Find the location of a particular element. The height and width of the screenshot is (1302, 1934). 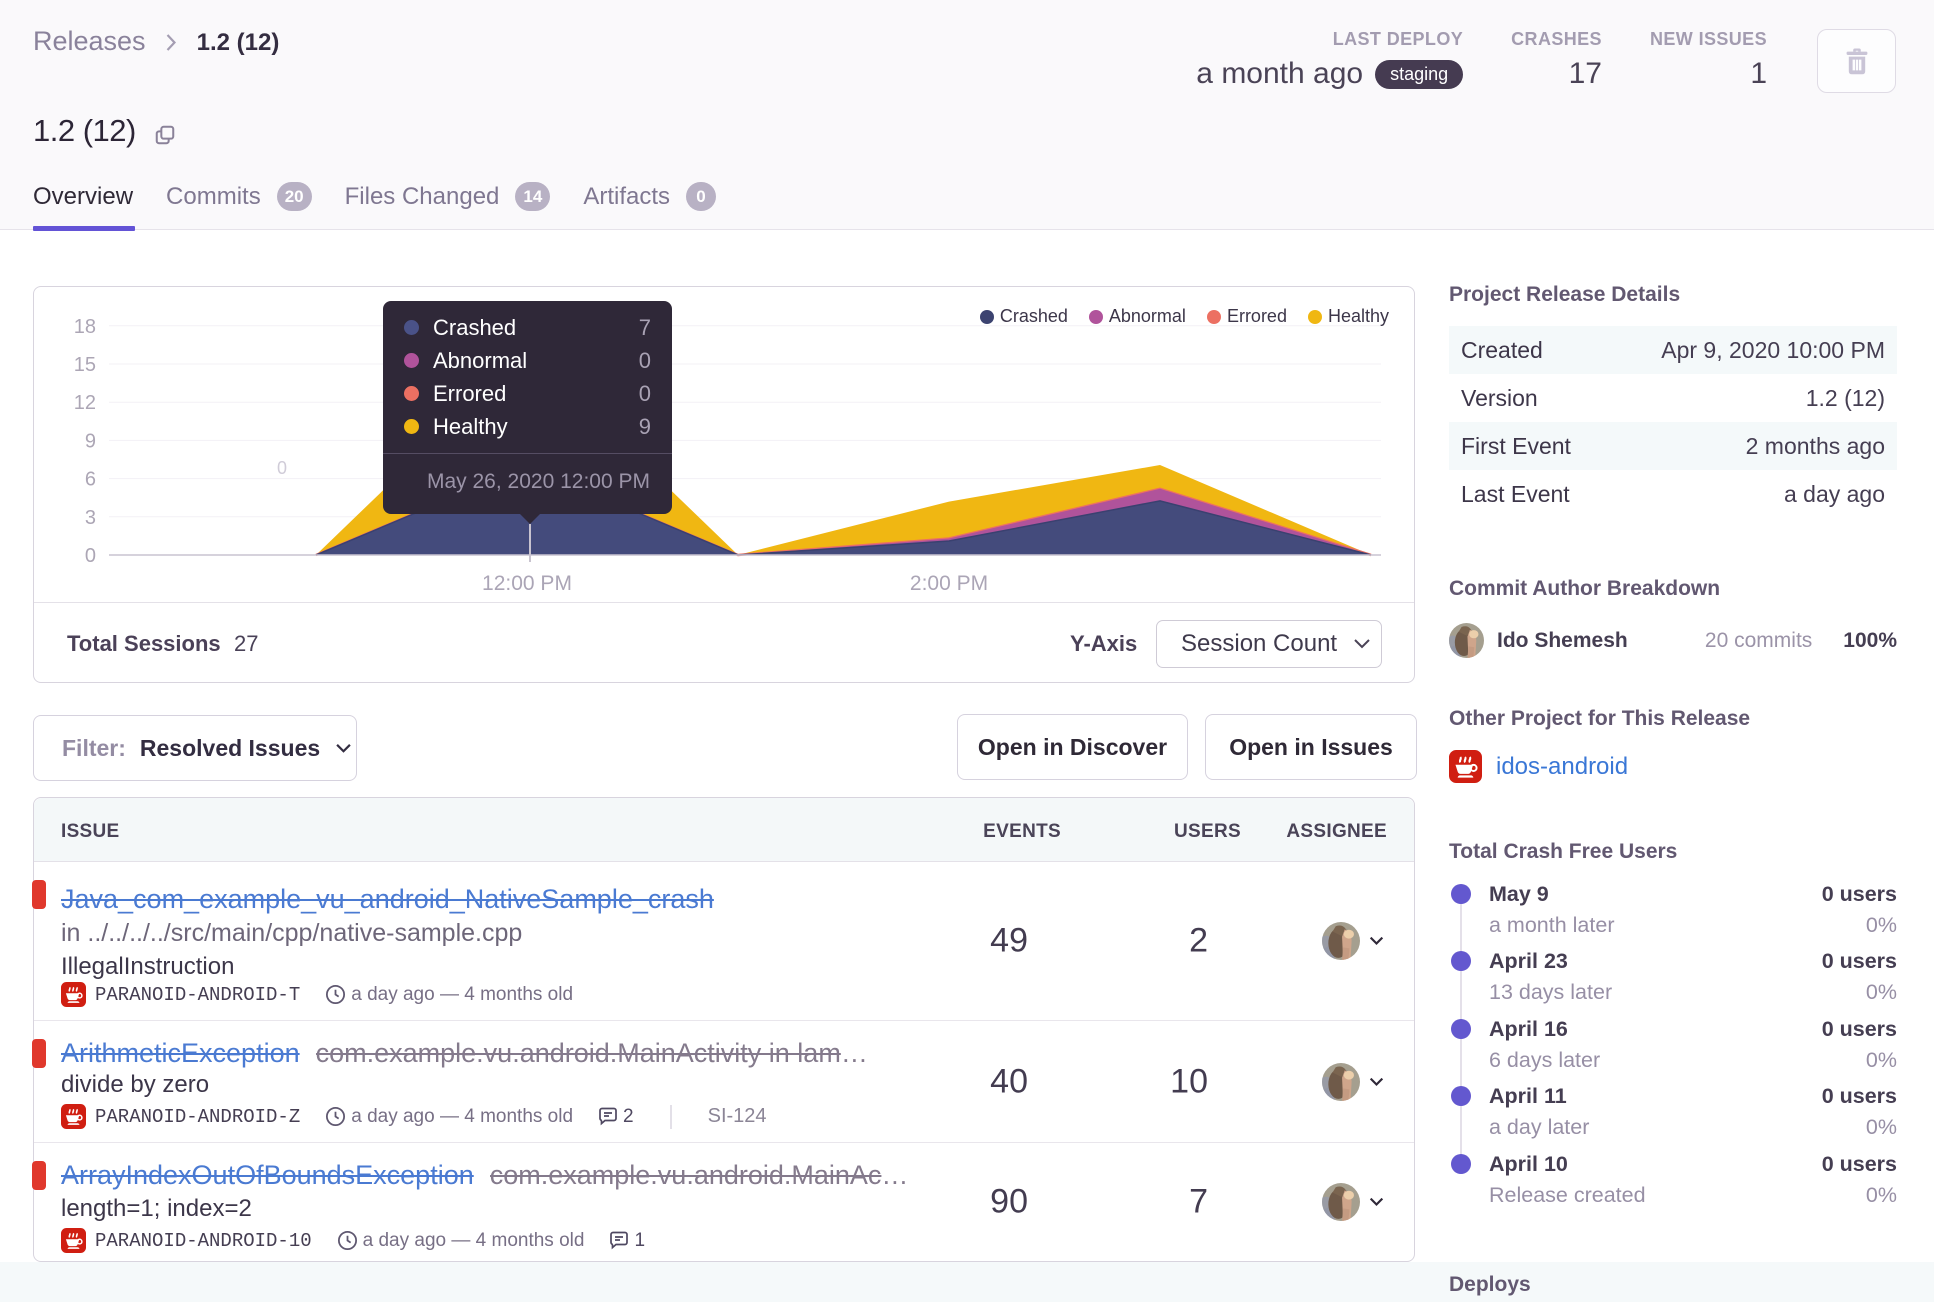

svg-text: 15 is located at coordinates (85, 365).